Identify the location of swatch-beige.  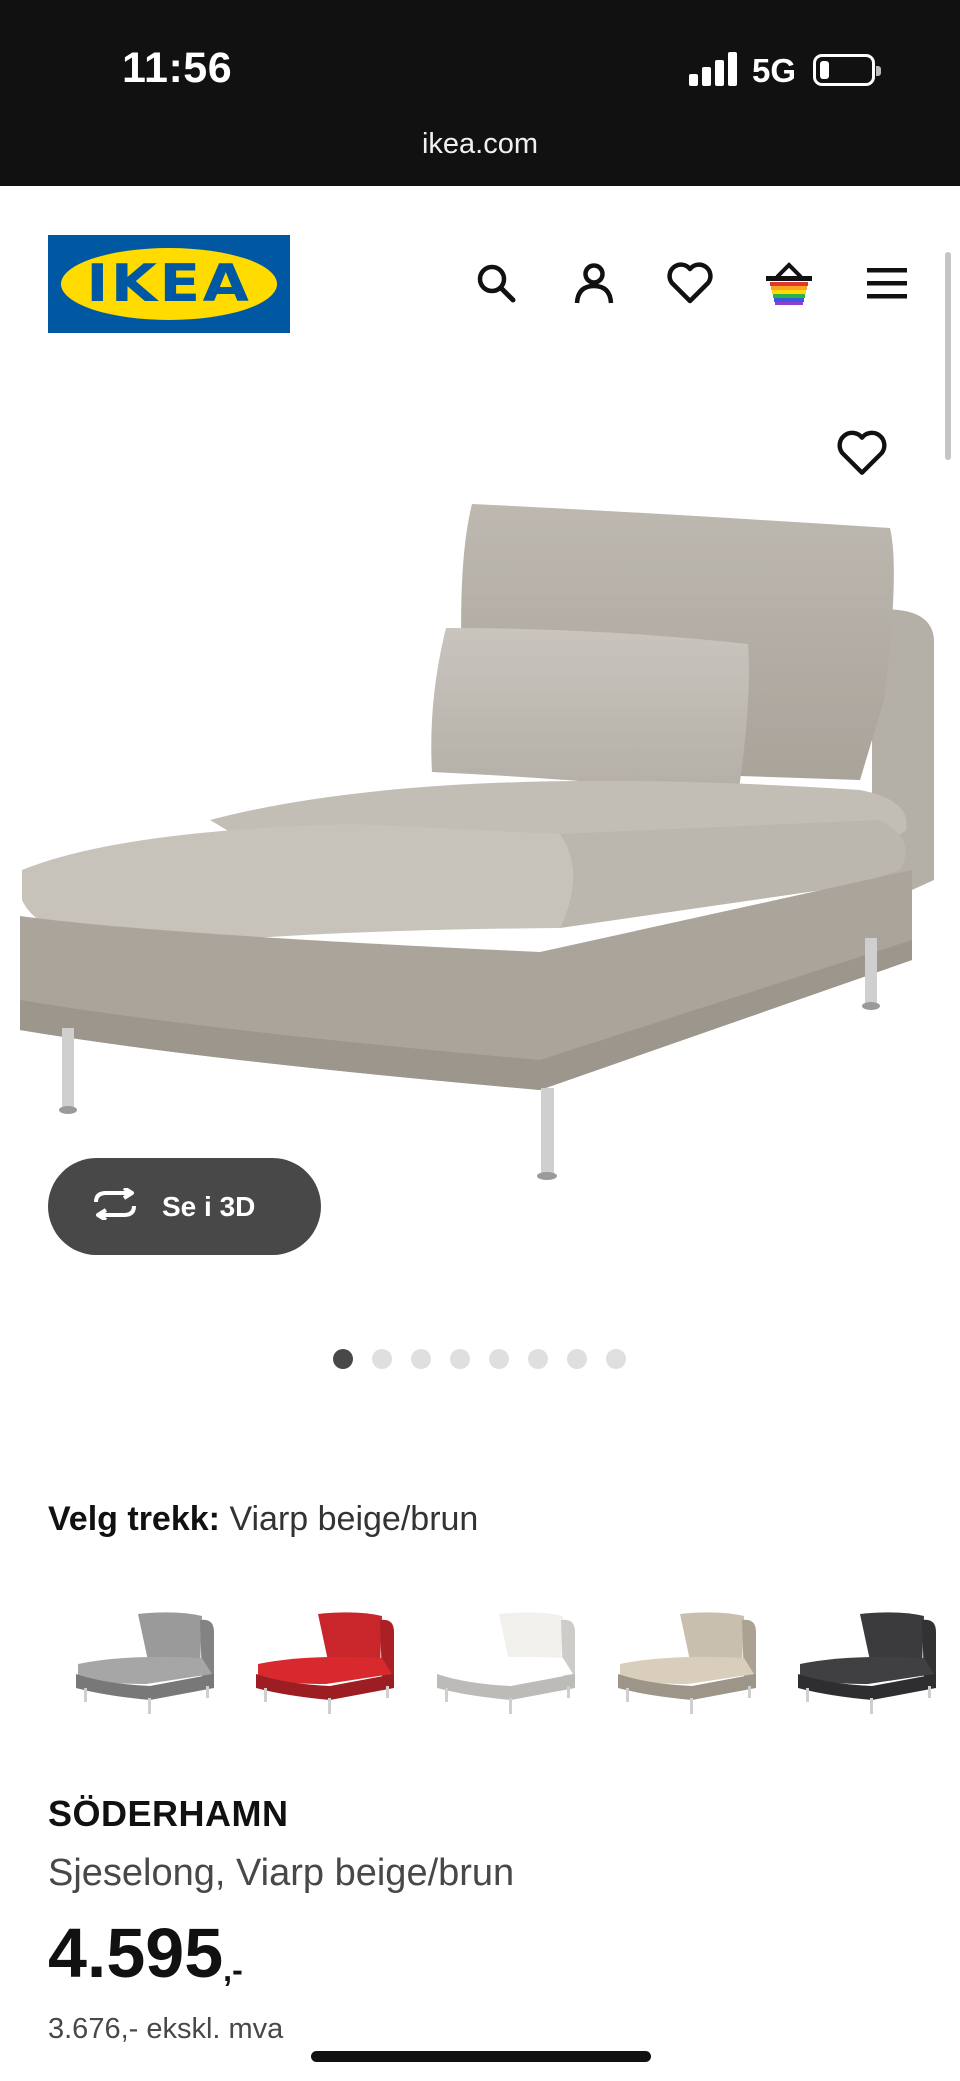
(688, 1663).